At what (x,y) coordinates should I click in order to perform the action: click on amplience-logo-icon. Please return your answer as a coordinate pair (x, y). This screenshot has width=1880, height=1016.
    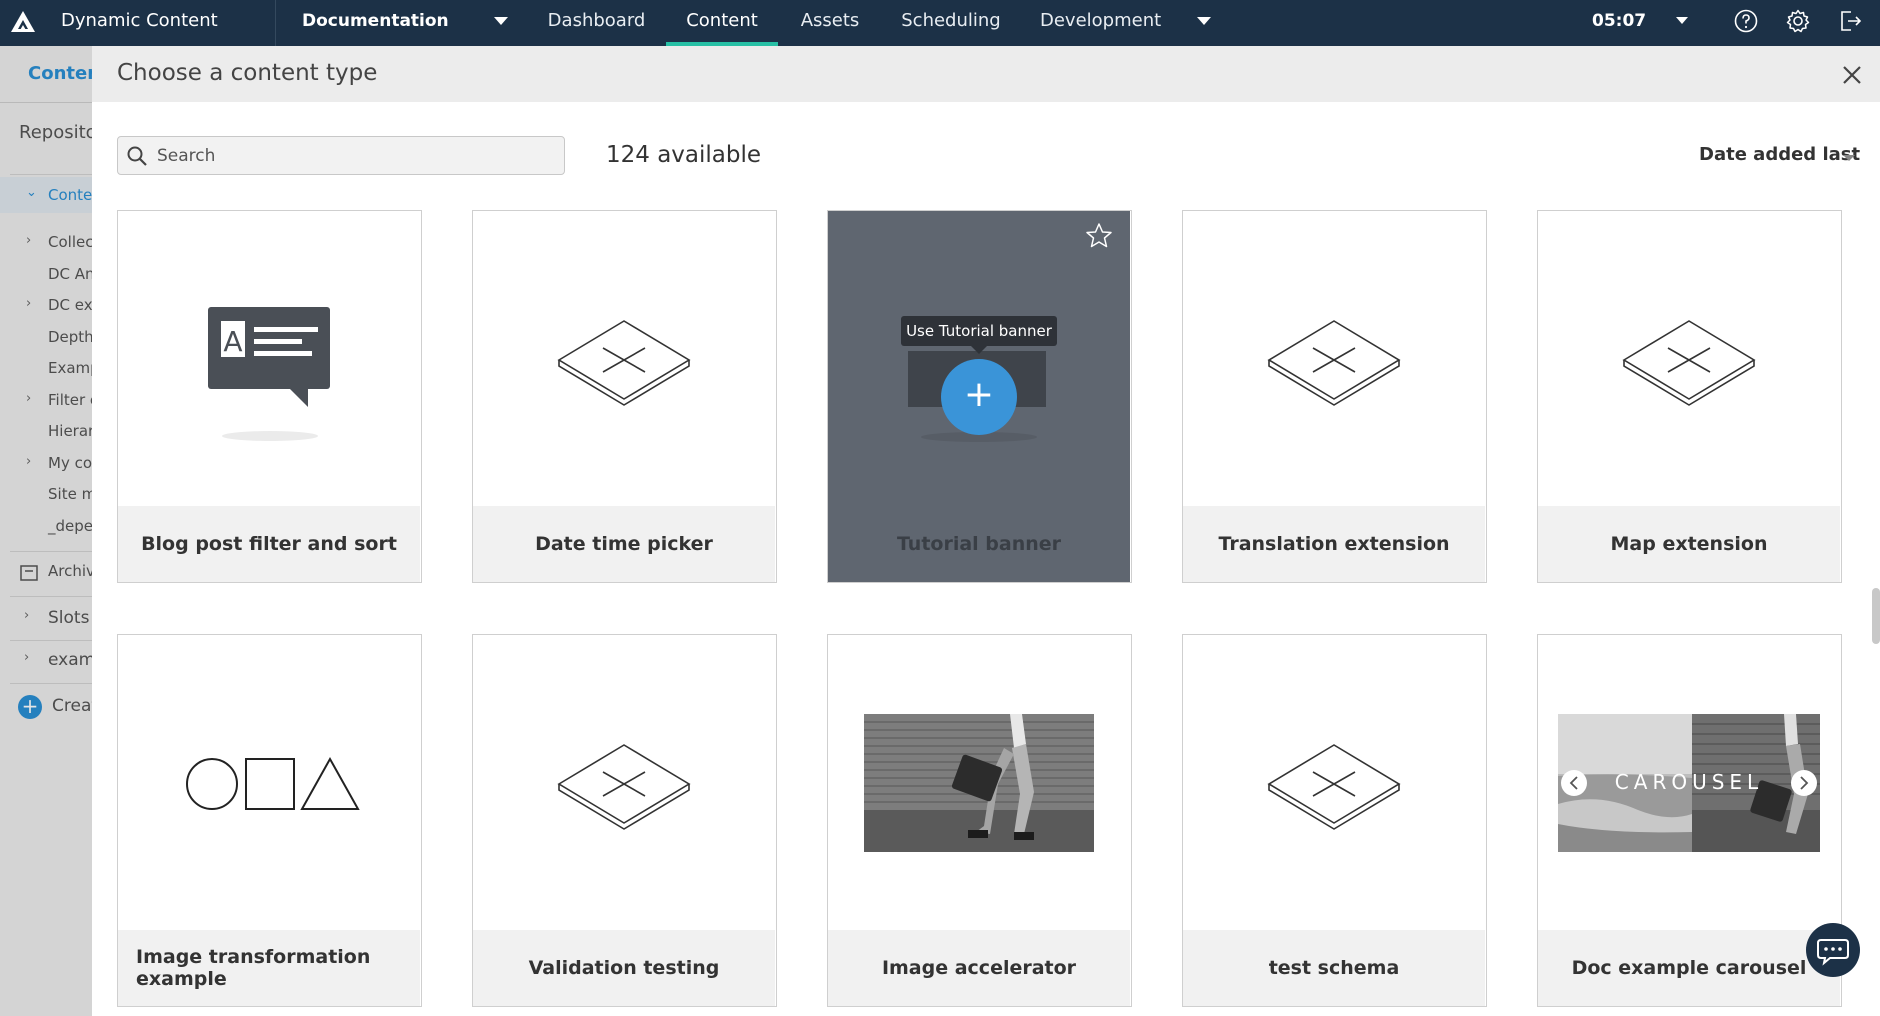
    Looking at the image, I should click on (23, 22).